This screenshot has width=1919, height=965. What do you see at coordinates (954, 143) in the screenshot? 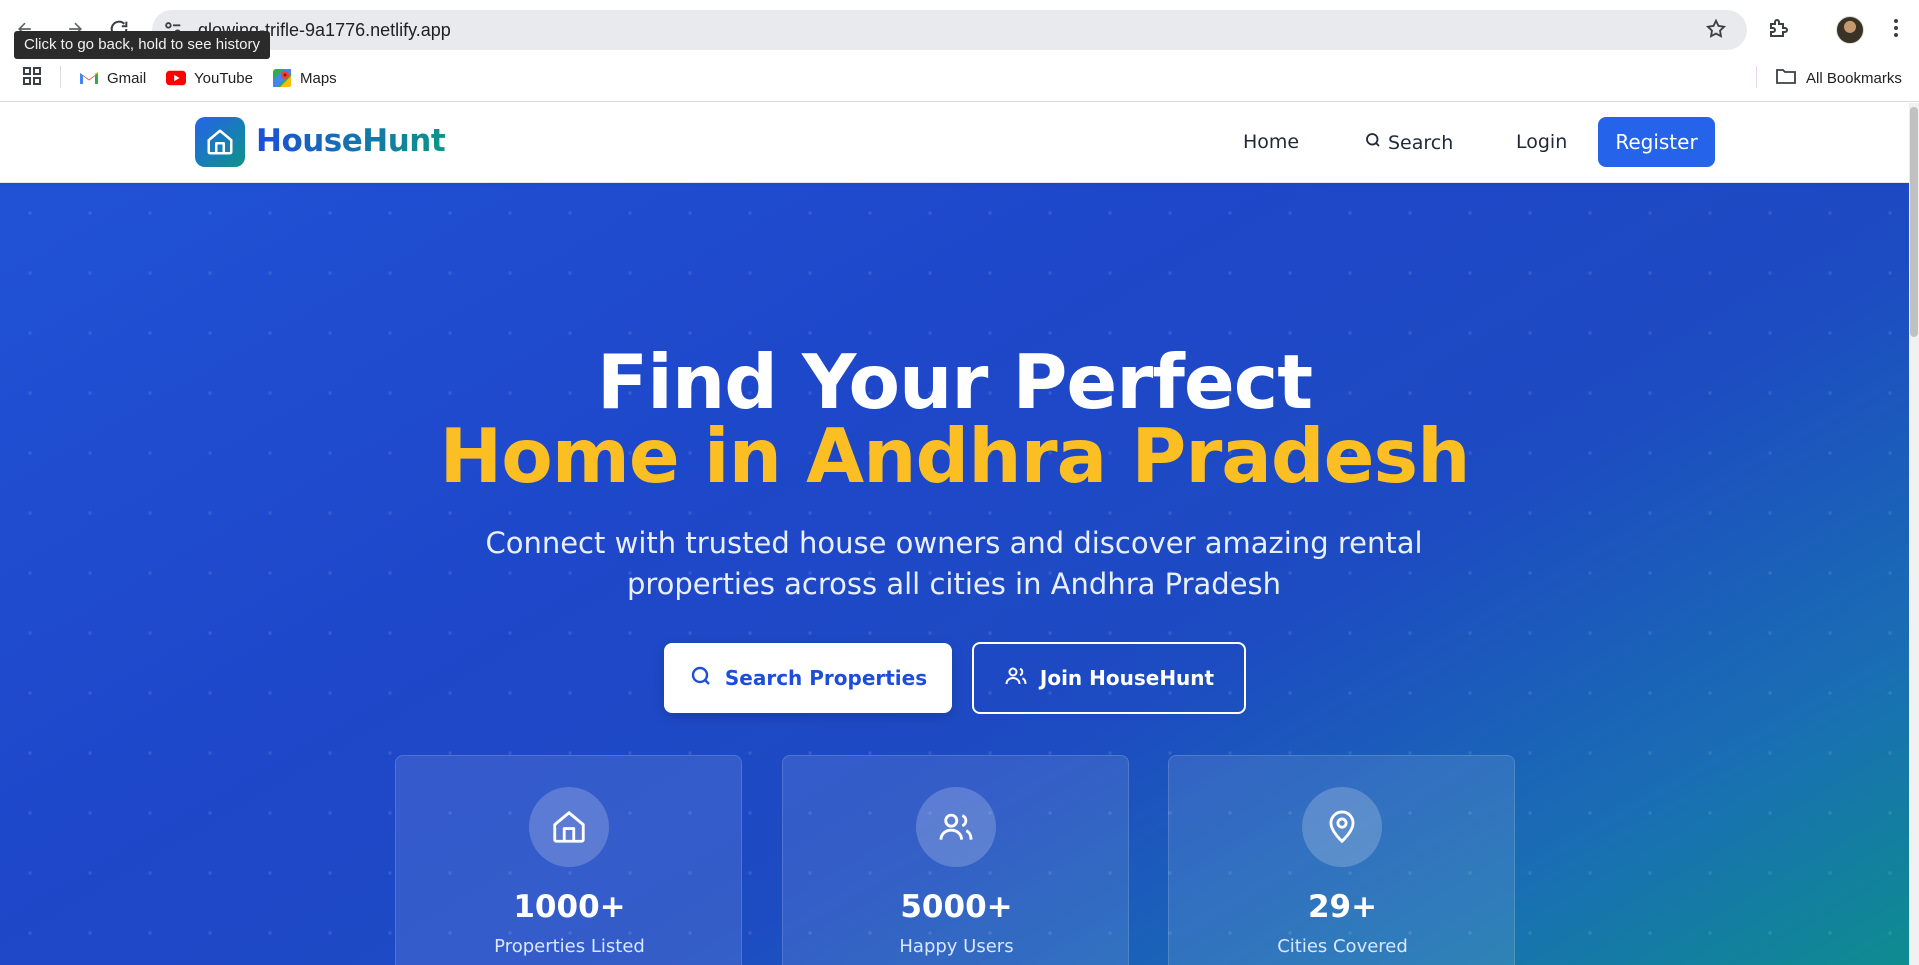
I see `site-header: HouseHunt Home Search Login Register` at bounding box center [954, 143].